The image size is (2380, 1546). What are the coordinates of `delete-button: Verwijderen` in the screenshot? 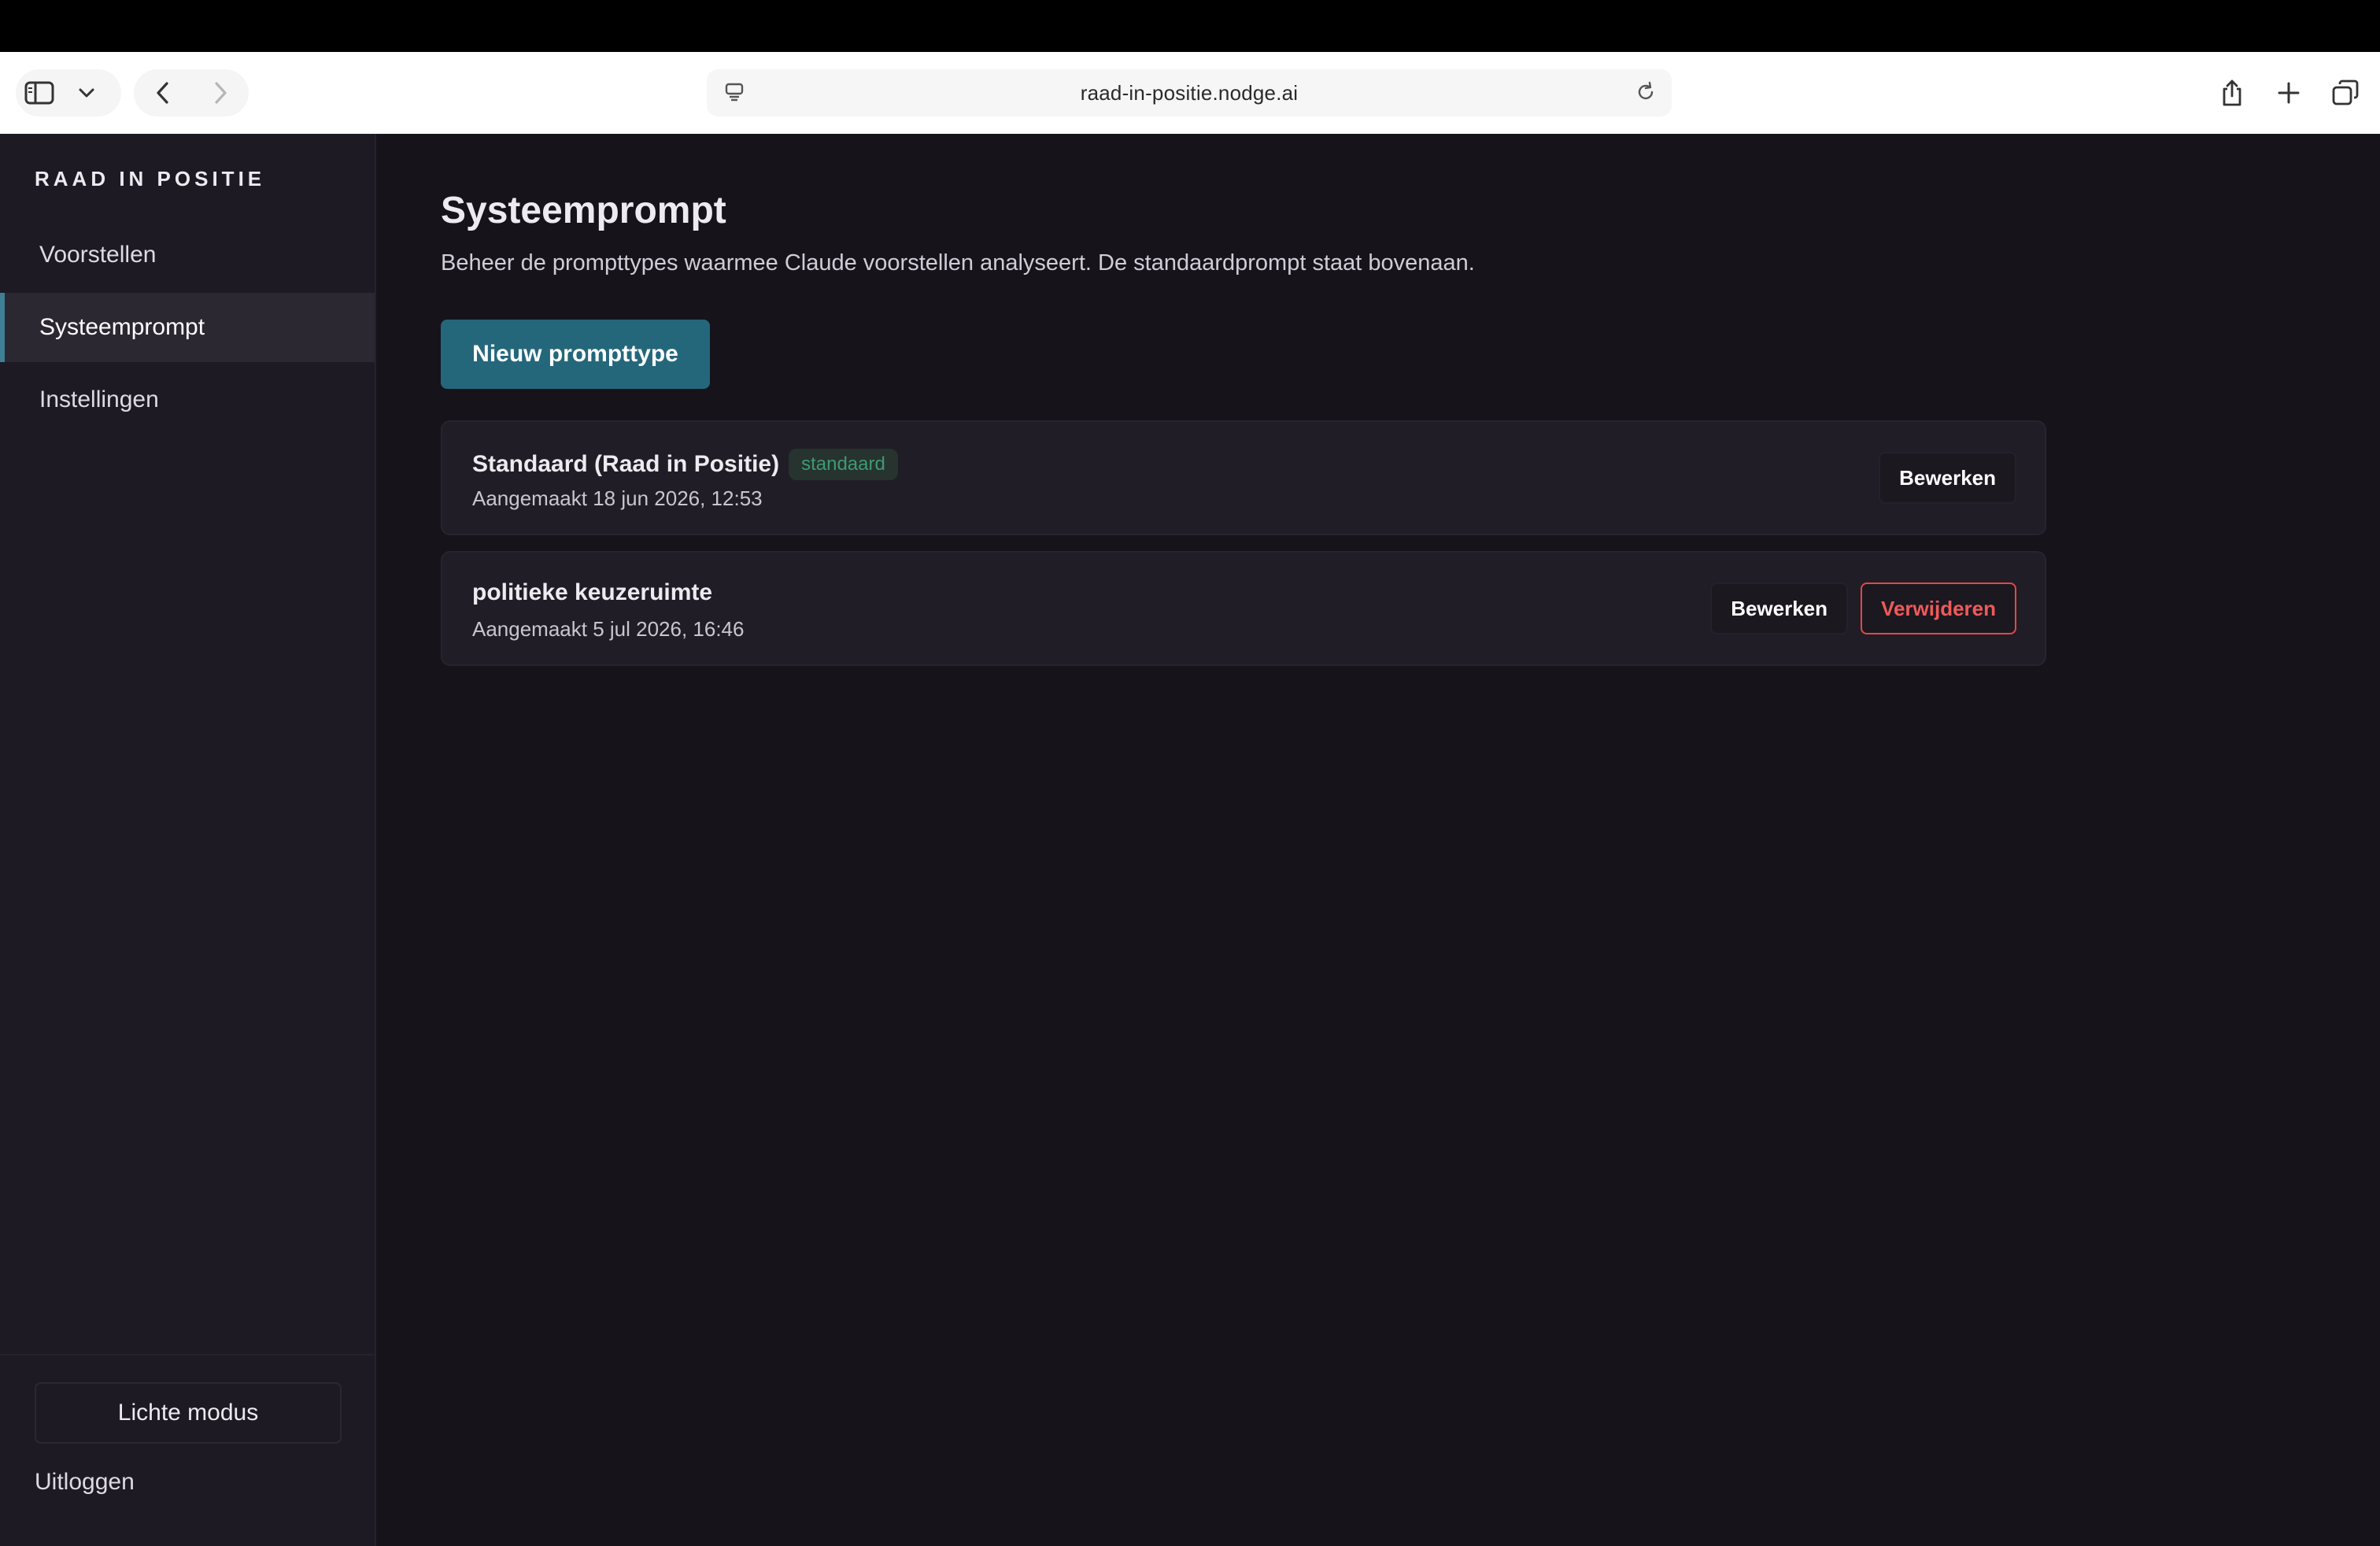 It's located at (1938, 609).